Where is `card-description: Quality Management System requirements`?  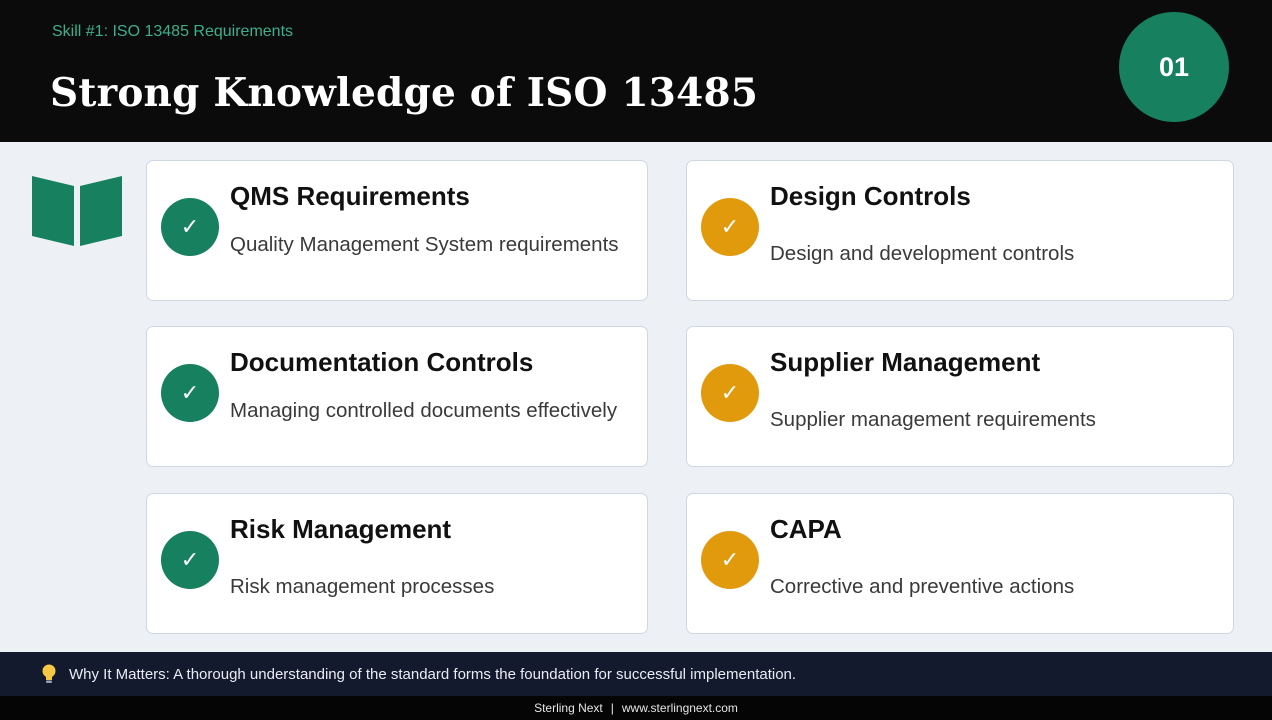
card-description: Quality Management System requirements is located at coordinates (424, 244).